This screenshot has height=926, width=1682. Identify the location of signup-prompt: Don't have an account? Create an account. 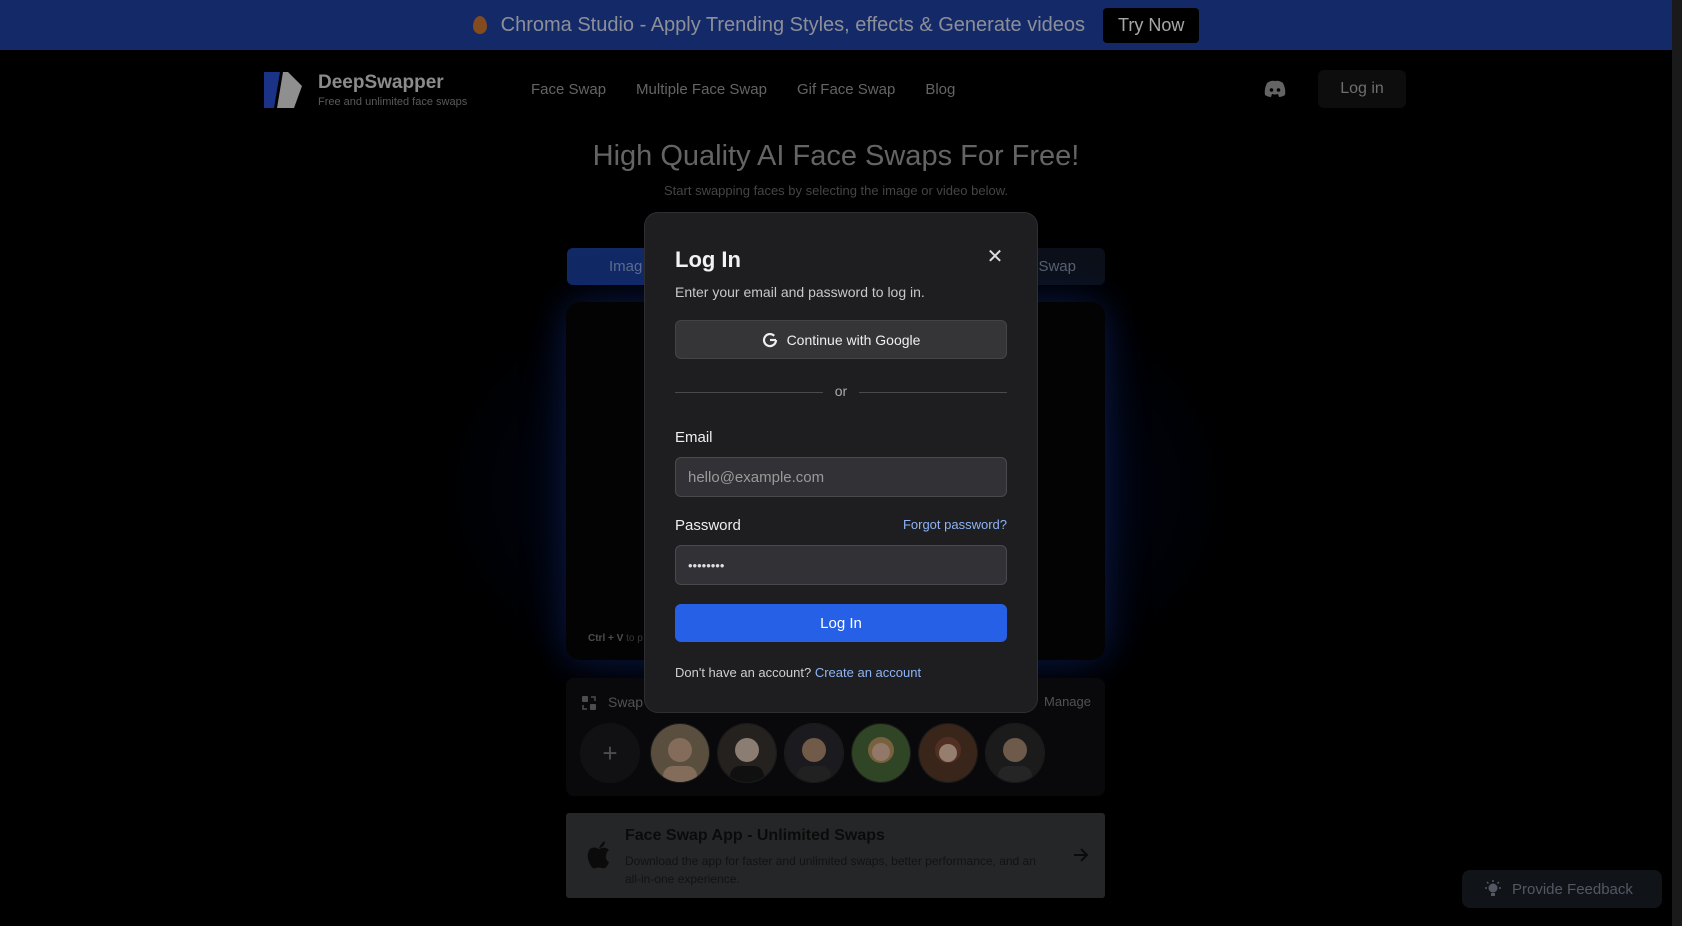
(798, 672).